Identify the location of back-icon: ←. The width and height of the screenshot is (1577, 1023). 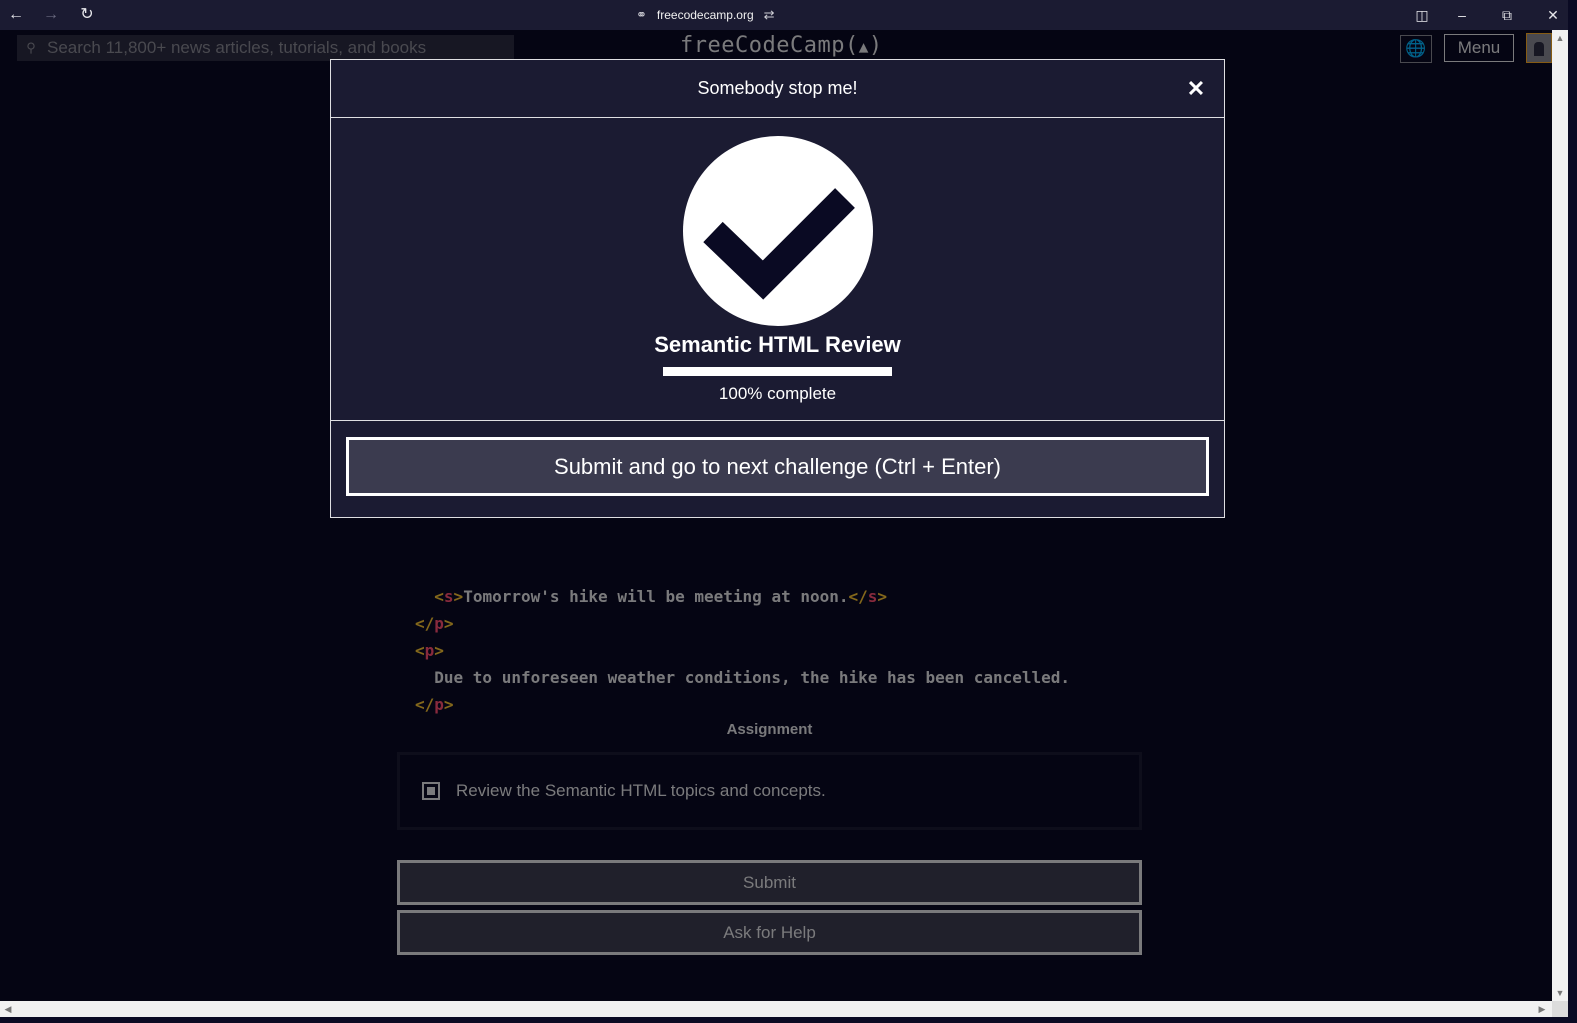
(16, 15).